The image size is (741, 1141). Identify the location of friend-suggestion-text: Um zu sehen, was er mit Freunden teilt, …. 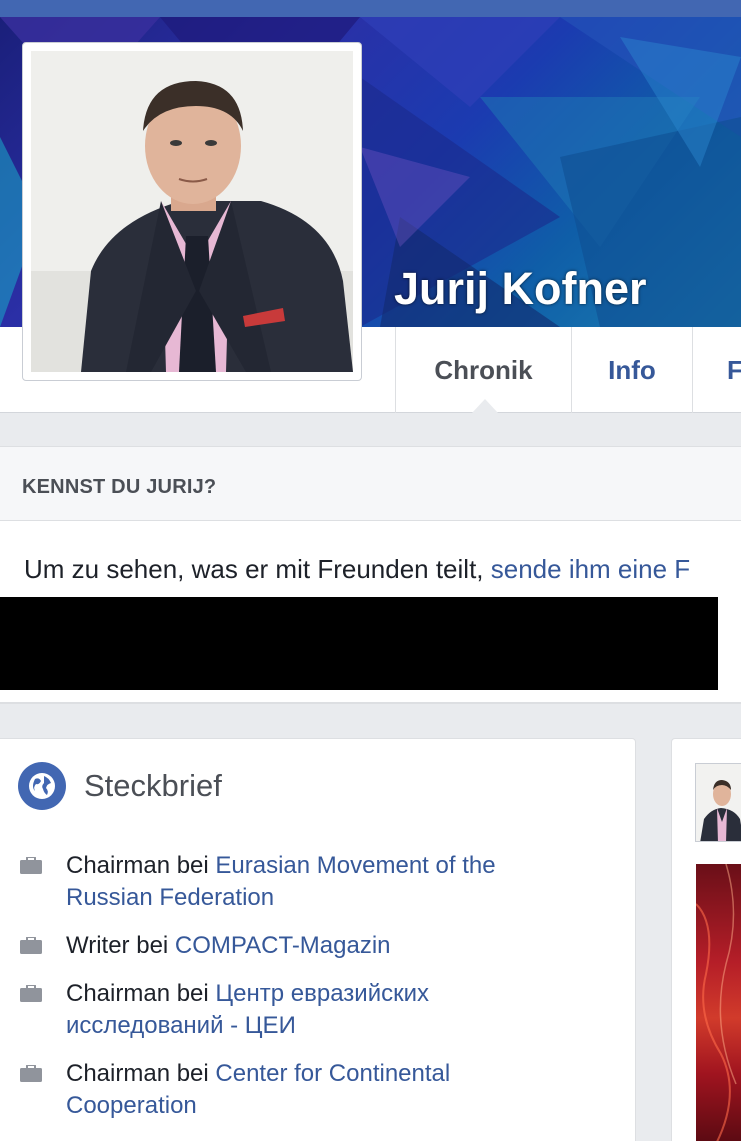
(357, 569).